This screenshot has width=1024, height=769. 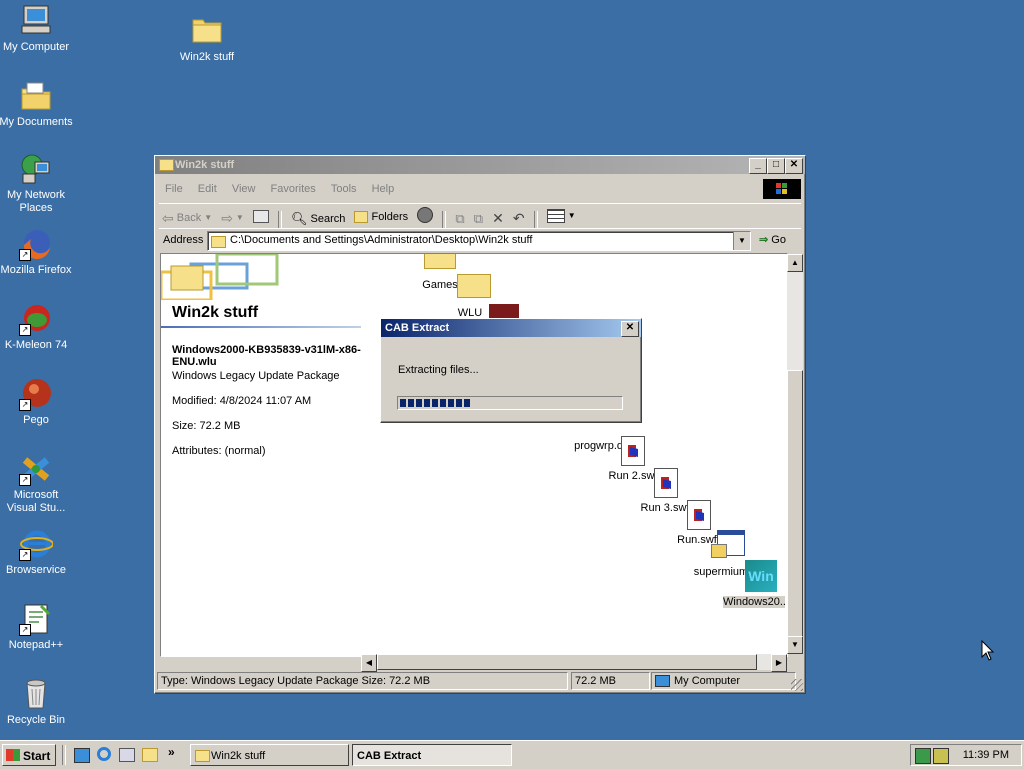 I want to click on start-button: Start, so click(x=29, y=755).